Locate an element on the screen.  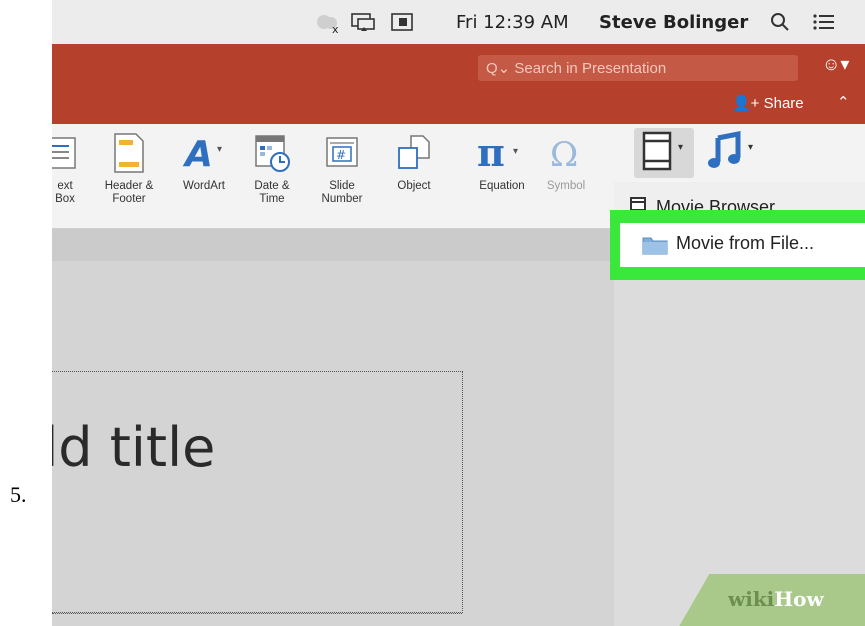
film-strip-icon: ▾ is located at coordinates (662, 151).